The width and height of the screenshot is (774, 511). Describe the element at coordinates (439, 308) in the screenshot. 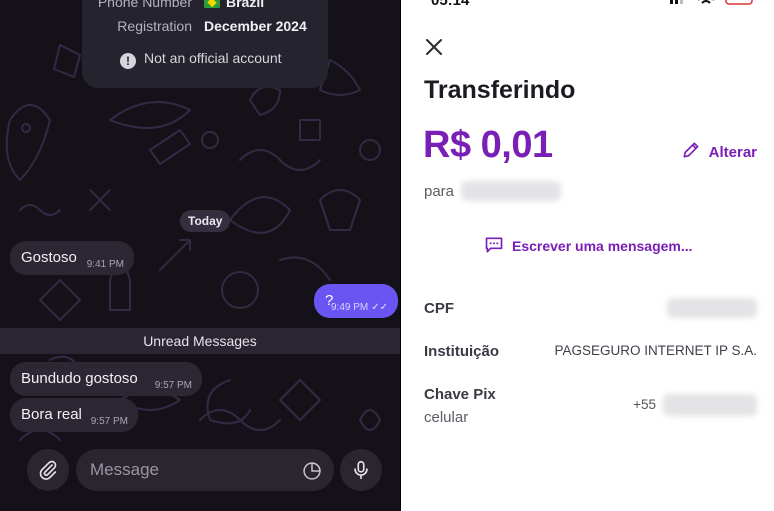

I see `cpf-label: CPF` at that location.